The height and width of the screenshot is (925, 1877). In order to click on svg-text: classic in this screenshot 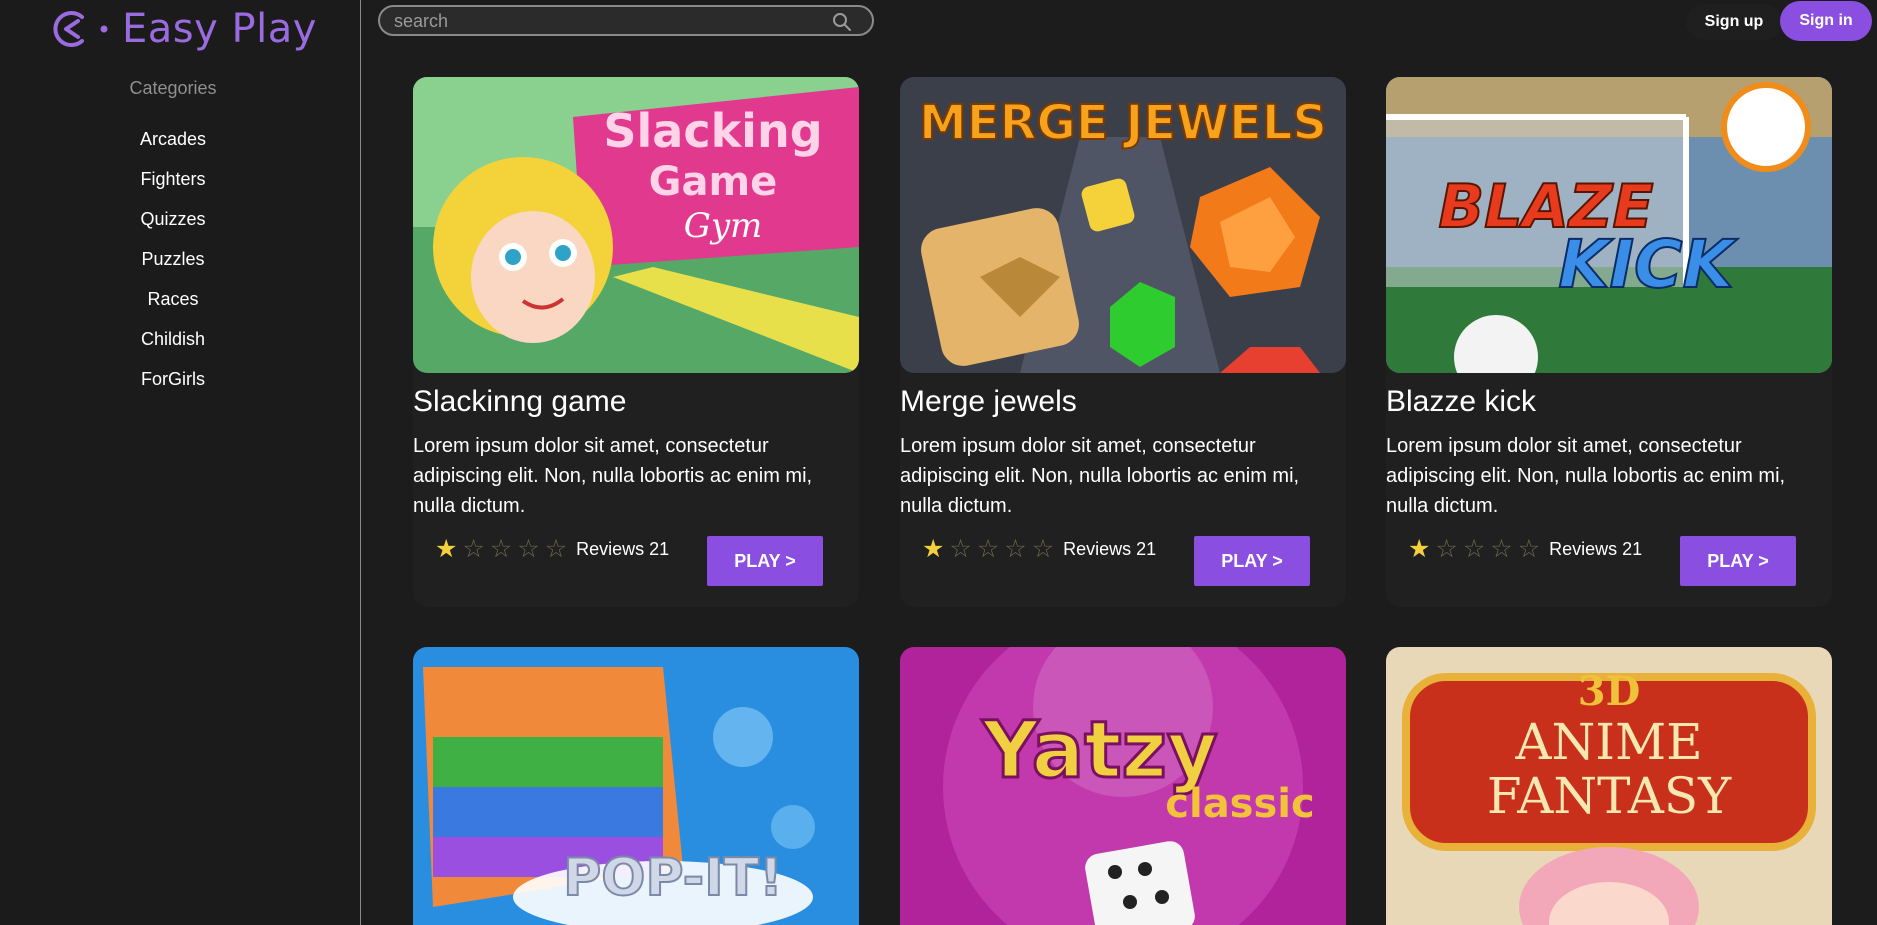, I will do `click(1239, 804)`.